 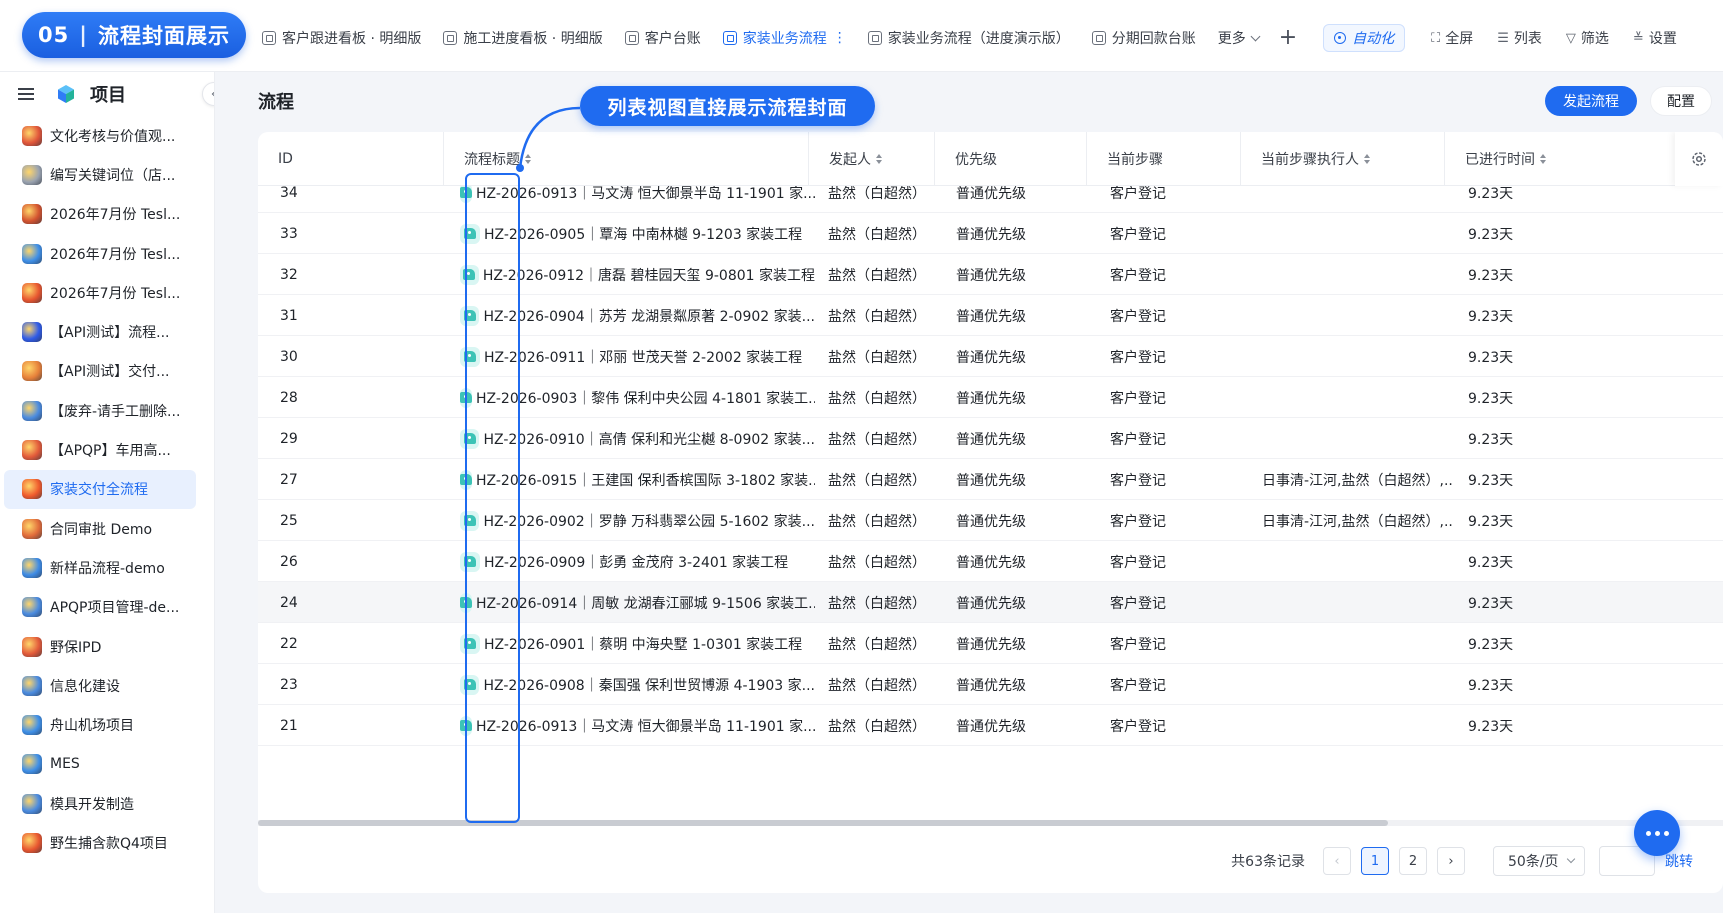 What do you see at coordinates (625, 159) in the screenshot?
I see `column-header: 流程标题` at bounding box center [625, 159].